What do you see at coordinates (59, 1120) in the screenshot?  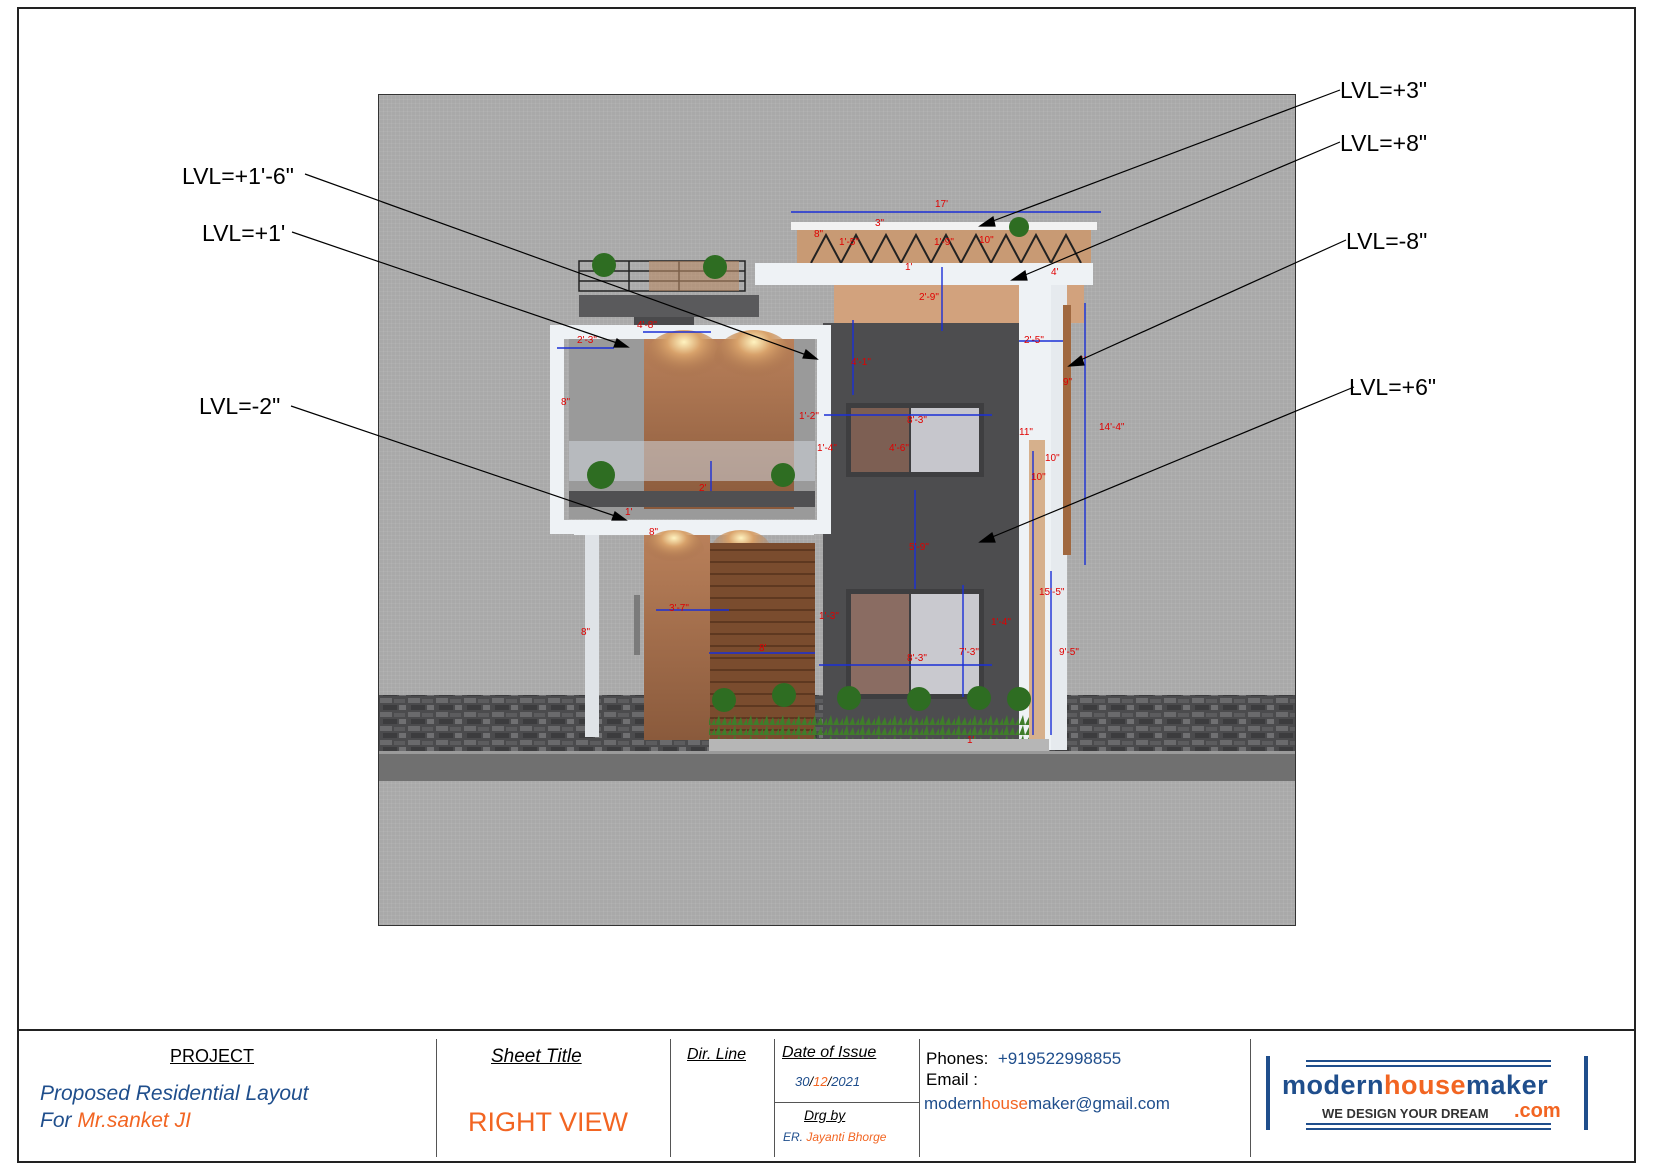 I see `project-for-prefix: For` at bounding box center [59, 1120].